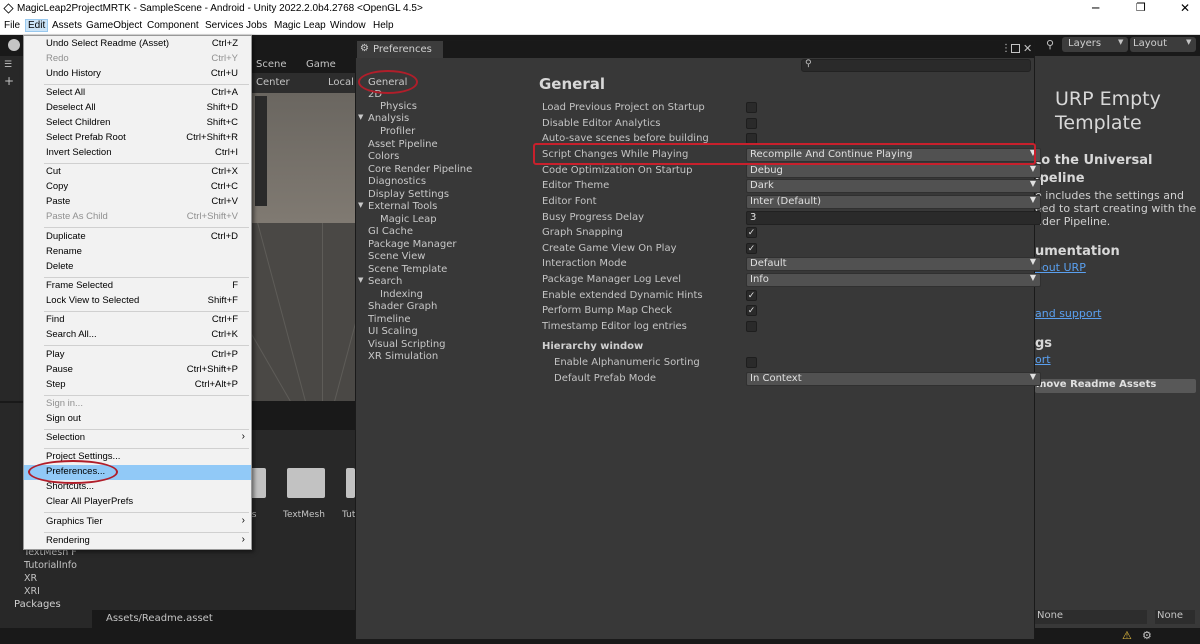  Describe the element at coordinates (1015, 48) in the screenshot. I see `maximize-icon` at that location.